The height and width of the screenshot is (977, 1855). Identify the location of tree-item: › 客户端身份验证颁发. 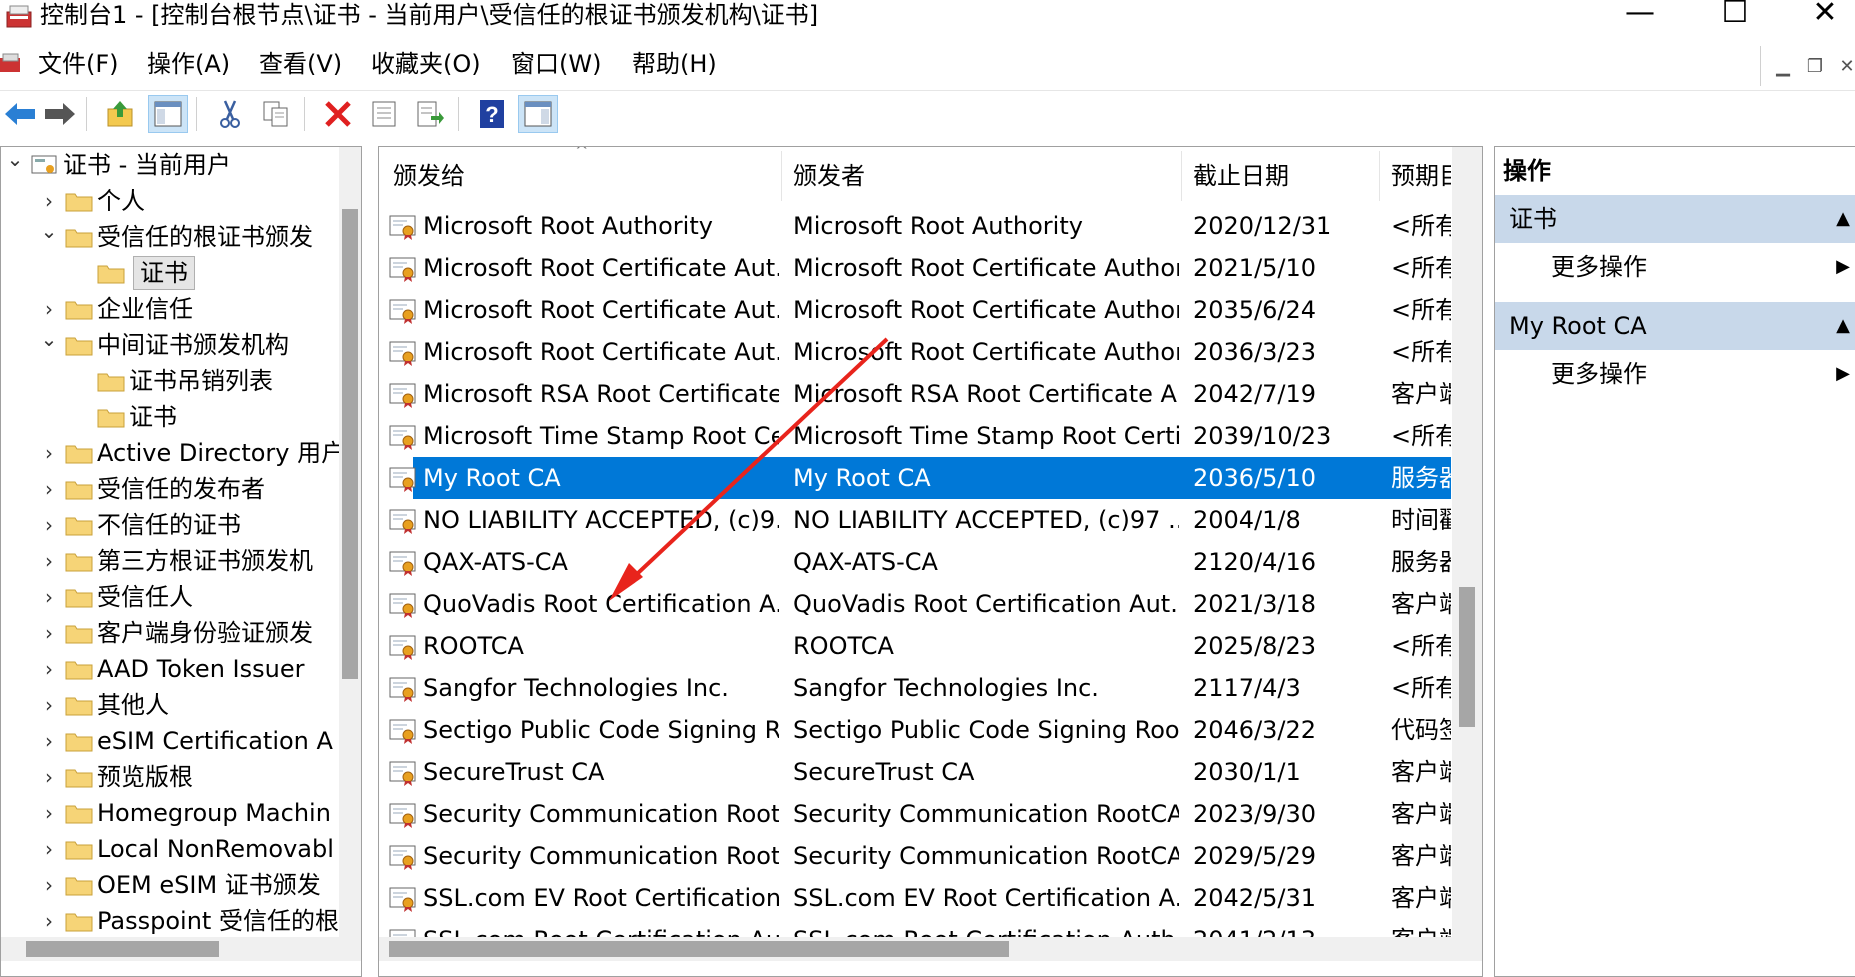
(170, 633).